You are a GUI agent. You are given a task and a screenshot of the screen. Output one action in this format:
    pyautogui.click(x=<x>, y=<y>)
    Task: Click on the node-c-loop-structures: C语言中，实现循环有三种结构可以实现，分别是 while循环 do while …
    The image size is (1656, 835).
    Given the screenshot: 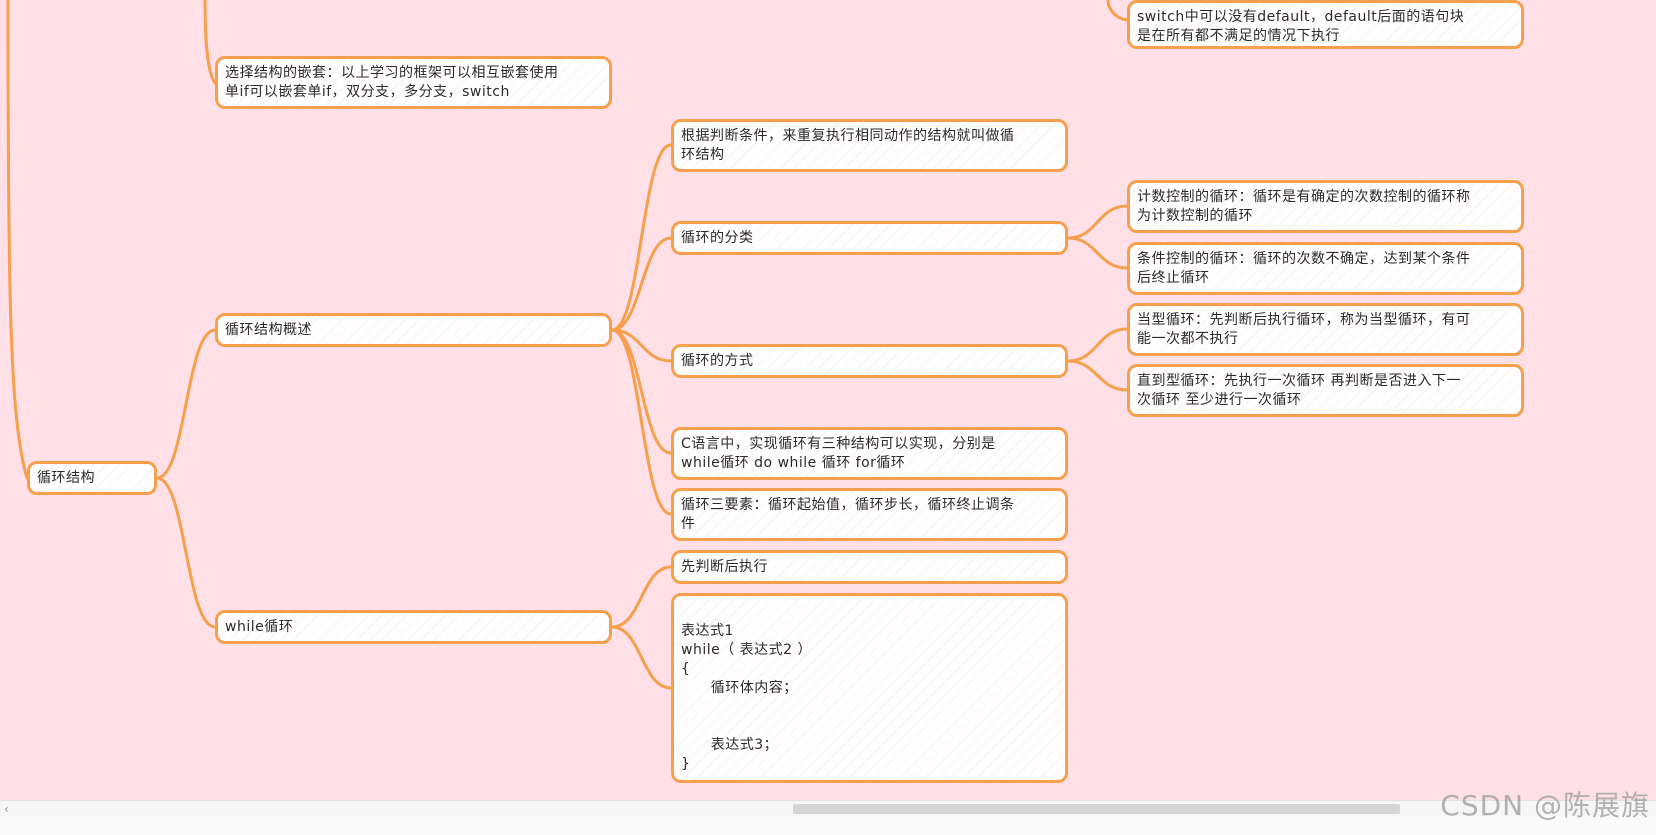 What is the action you would take?
    pyautogui.click(x=869, y=453)
    